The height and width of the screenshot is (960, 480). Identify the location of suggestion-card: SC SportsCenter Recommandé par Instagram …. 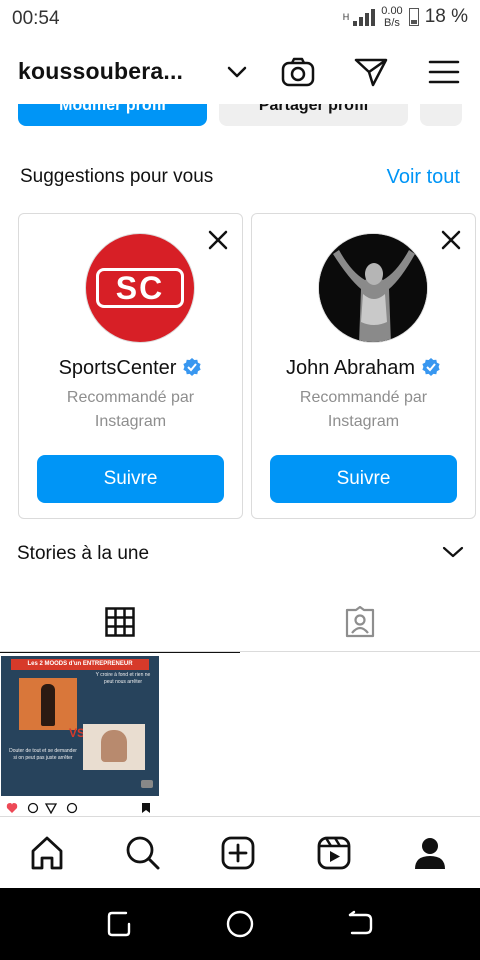
(130, 366).